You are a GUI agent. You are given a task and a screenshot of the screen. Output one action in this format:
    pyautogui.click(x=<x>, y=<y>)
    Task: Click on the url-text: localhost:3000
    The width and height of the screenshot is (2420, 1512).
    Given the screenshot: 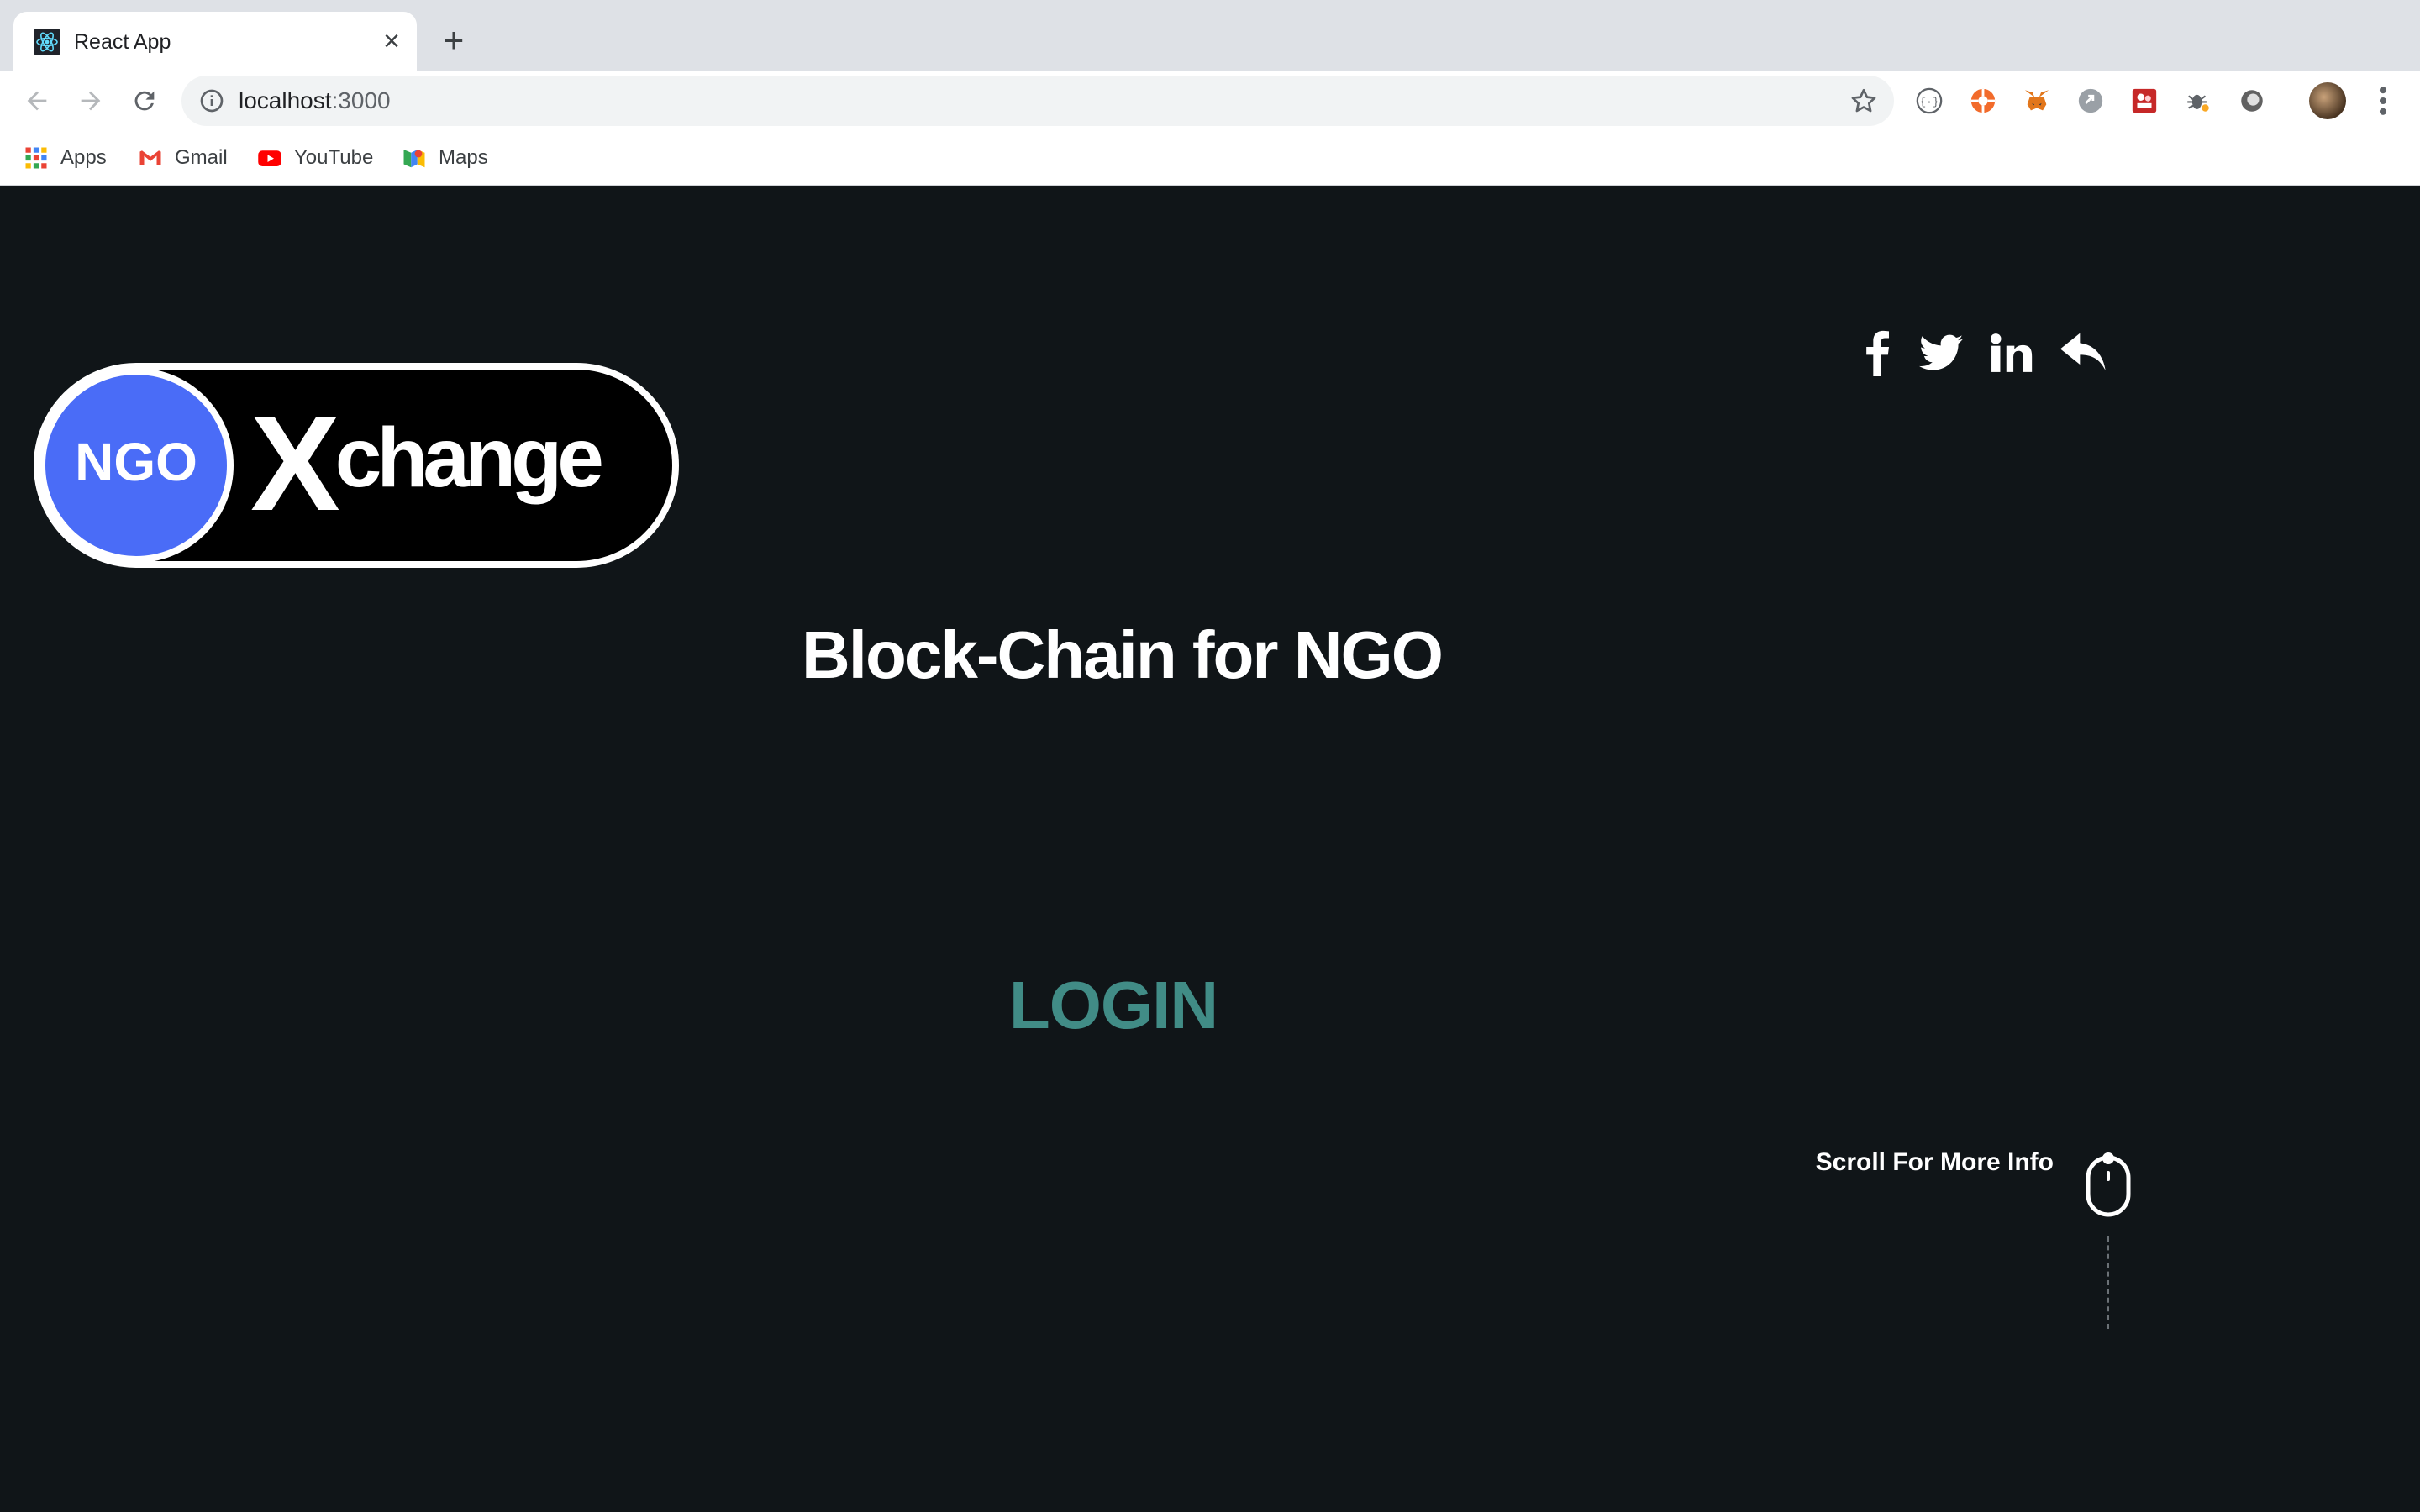 What is the action you would take?
    pyautogui.click(x=315, y=101)
    